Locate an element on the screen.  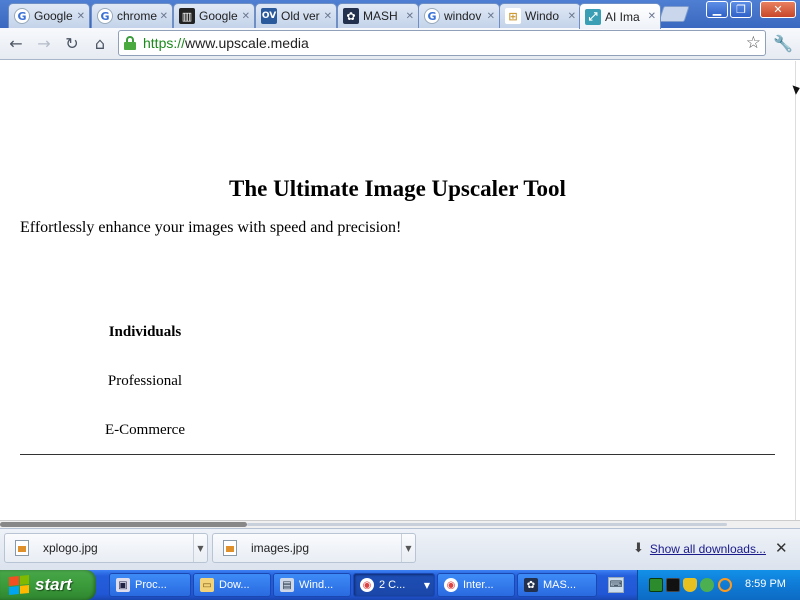
tab-title: Old ver is located at coordinates (300, 16).